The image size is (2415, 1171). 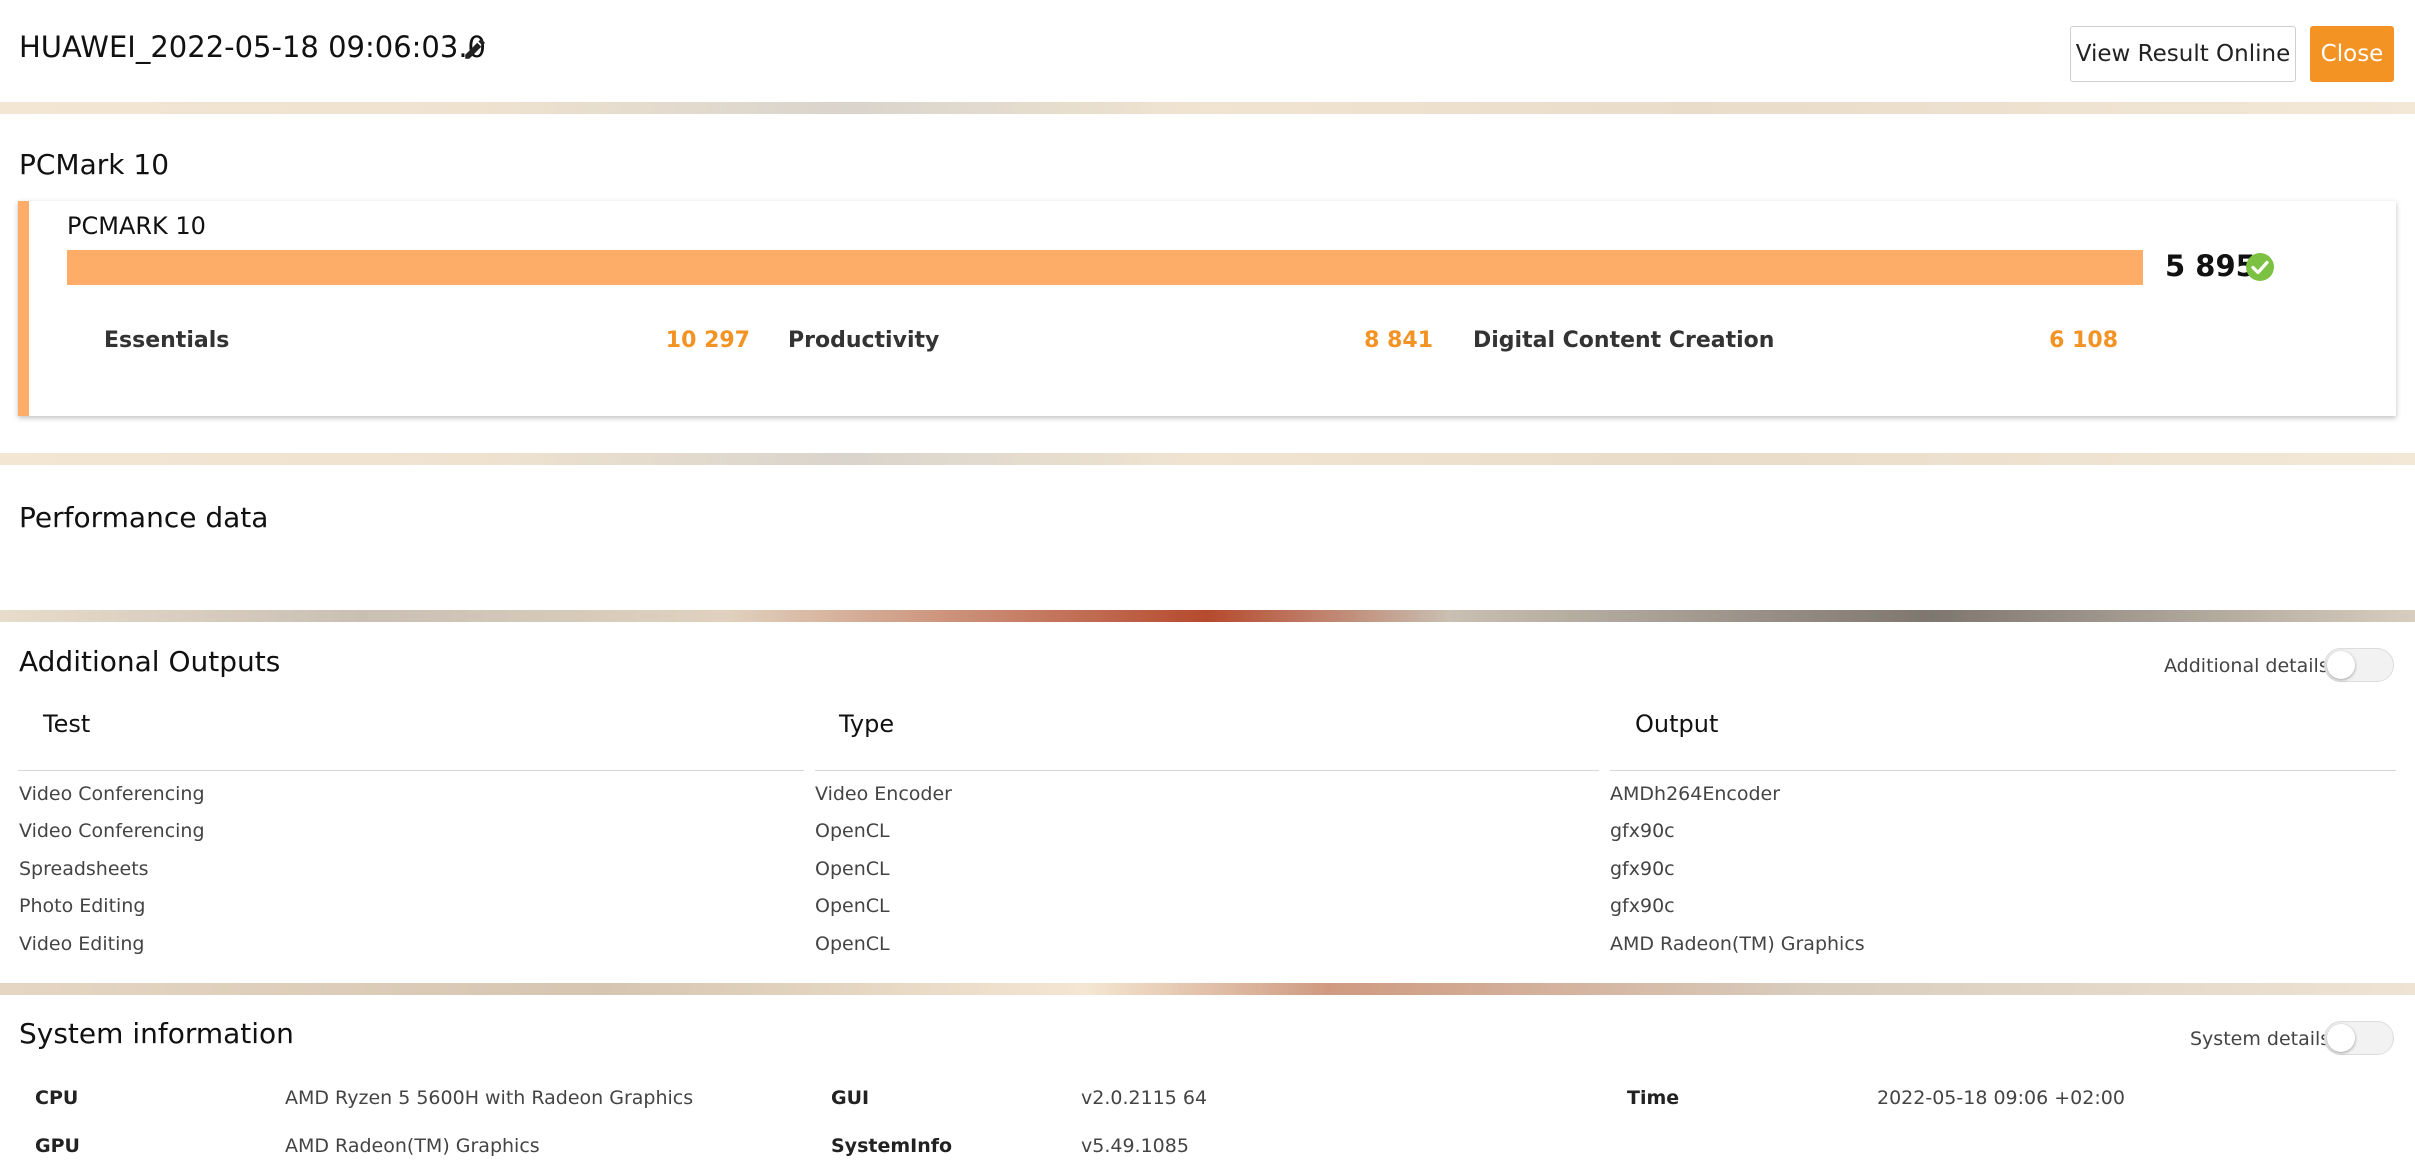 What do you see at coordinates (1624, 340) in the screenshot?
I see `subscore-label: Digital Content Creation` at bounding box center [1624, 340].